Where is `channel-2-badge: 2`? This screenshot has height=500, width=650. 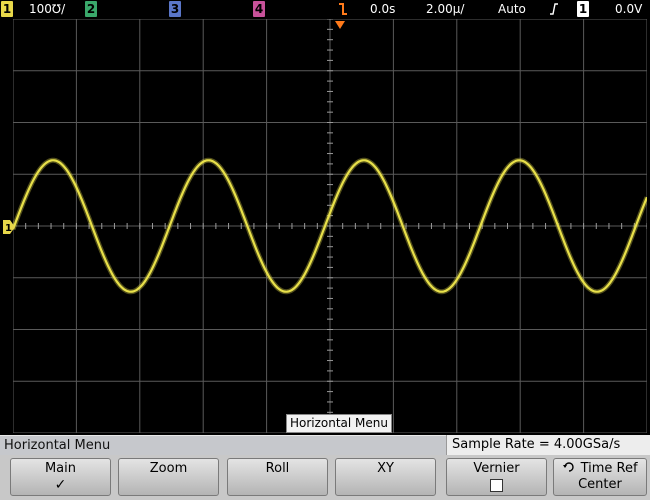 channel-2-badge: 2 is located at coordinates (91, 9).